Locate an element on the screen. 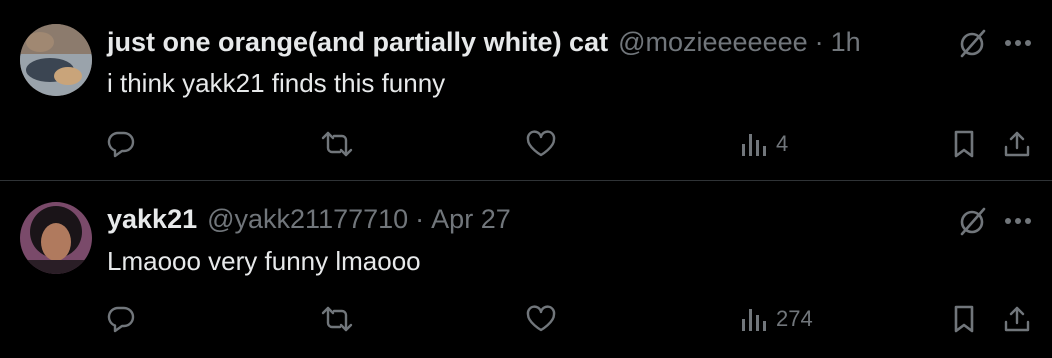 The width and height of the screenshot is (1052, 358). user-handle: @yakk21177710 is located at coordinates (307, 219).